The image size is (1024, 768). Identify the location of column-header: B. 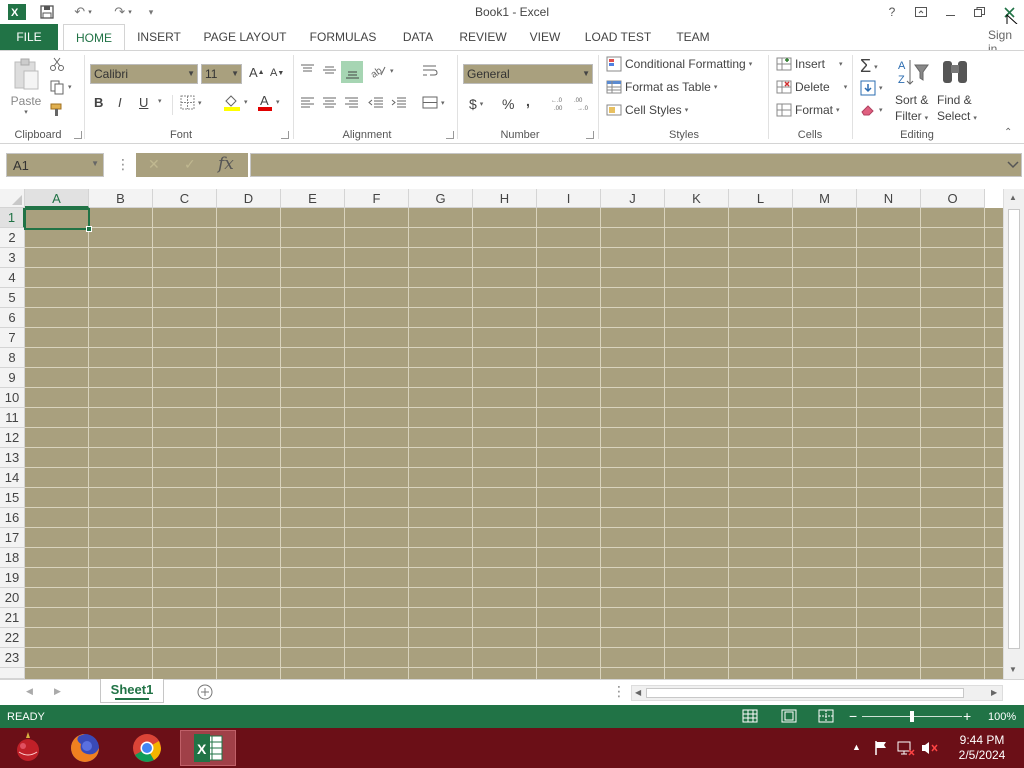
(121, 198).